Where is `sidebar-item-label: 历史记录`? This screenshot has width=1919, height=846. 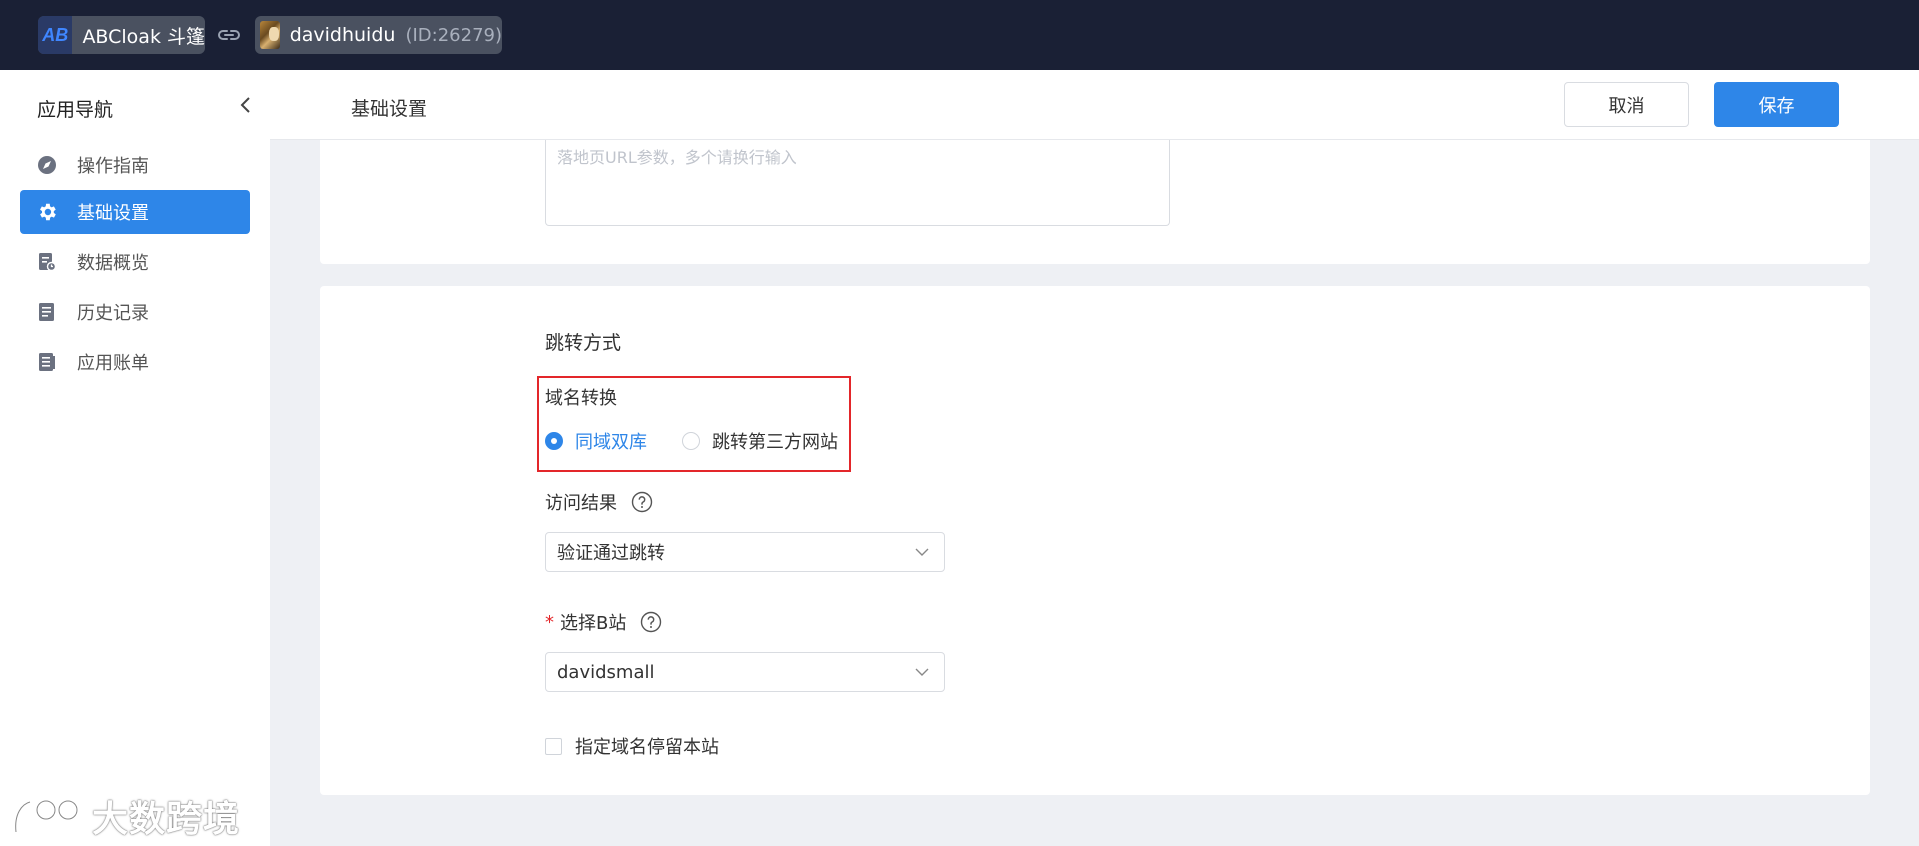 sidebar-item-label: 历史记录 is located at coordinates (113, 313).